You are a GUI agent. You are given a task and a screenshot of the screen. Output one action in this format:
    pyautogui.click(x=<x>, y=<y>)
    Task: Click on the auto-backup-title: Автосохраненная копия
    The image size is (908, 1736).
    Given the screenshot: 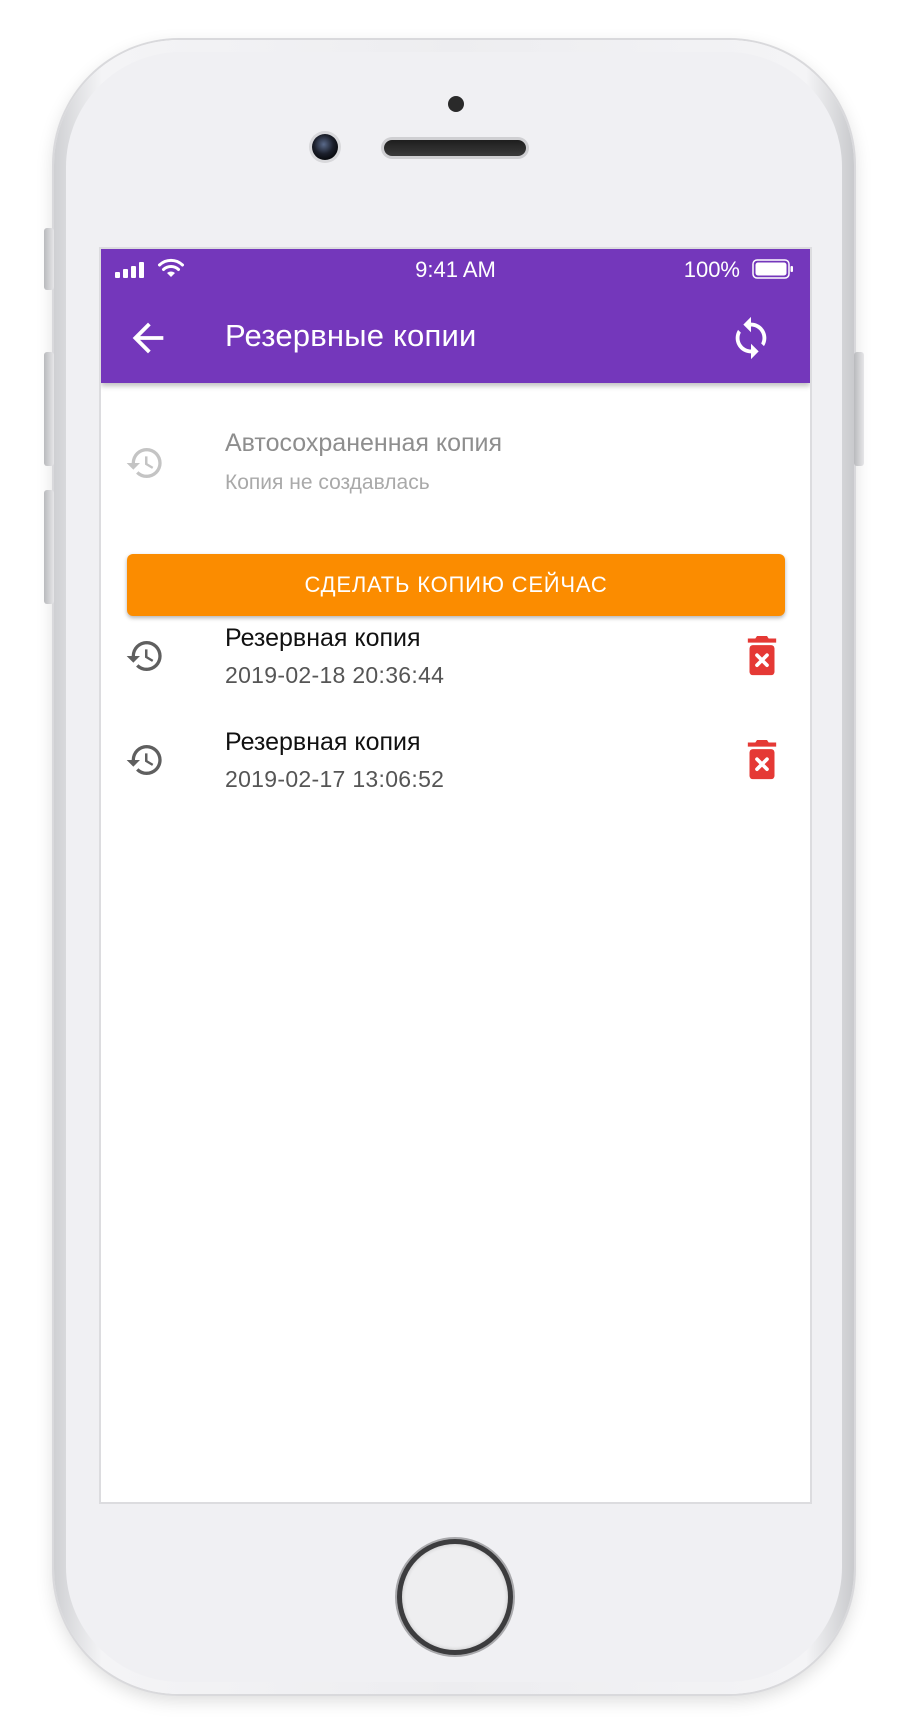 What is the action you would take?
    pyautogui.click(x=364, y=443)
    